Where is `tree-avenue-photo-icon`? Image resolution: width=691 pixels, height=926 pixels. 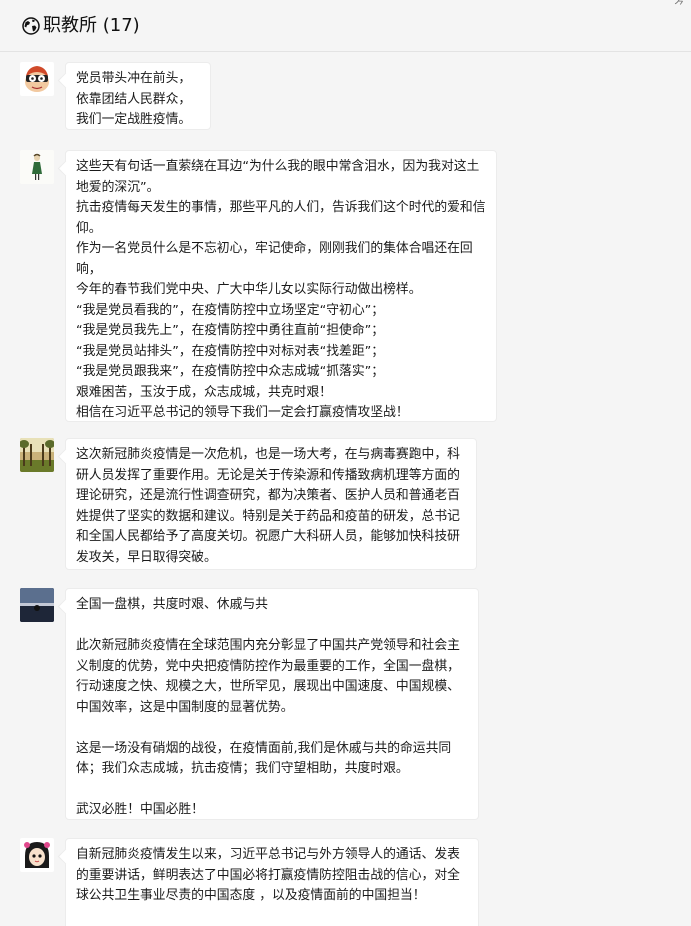
tree-avenue-photo-icon is located at coordinates (37, 455).